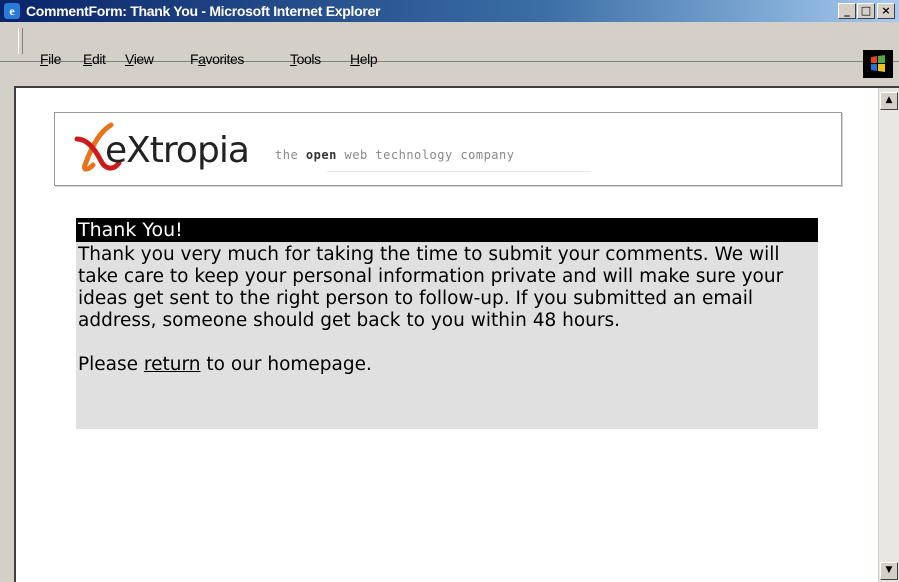 The image size is (899, 582). Describe the element at coordinates (194, 59) in the screenshot. I see `menu-favorites-prefix: F` at that location.